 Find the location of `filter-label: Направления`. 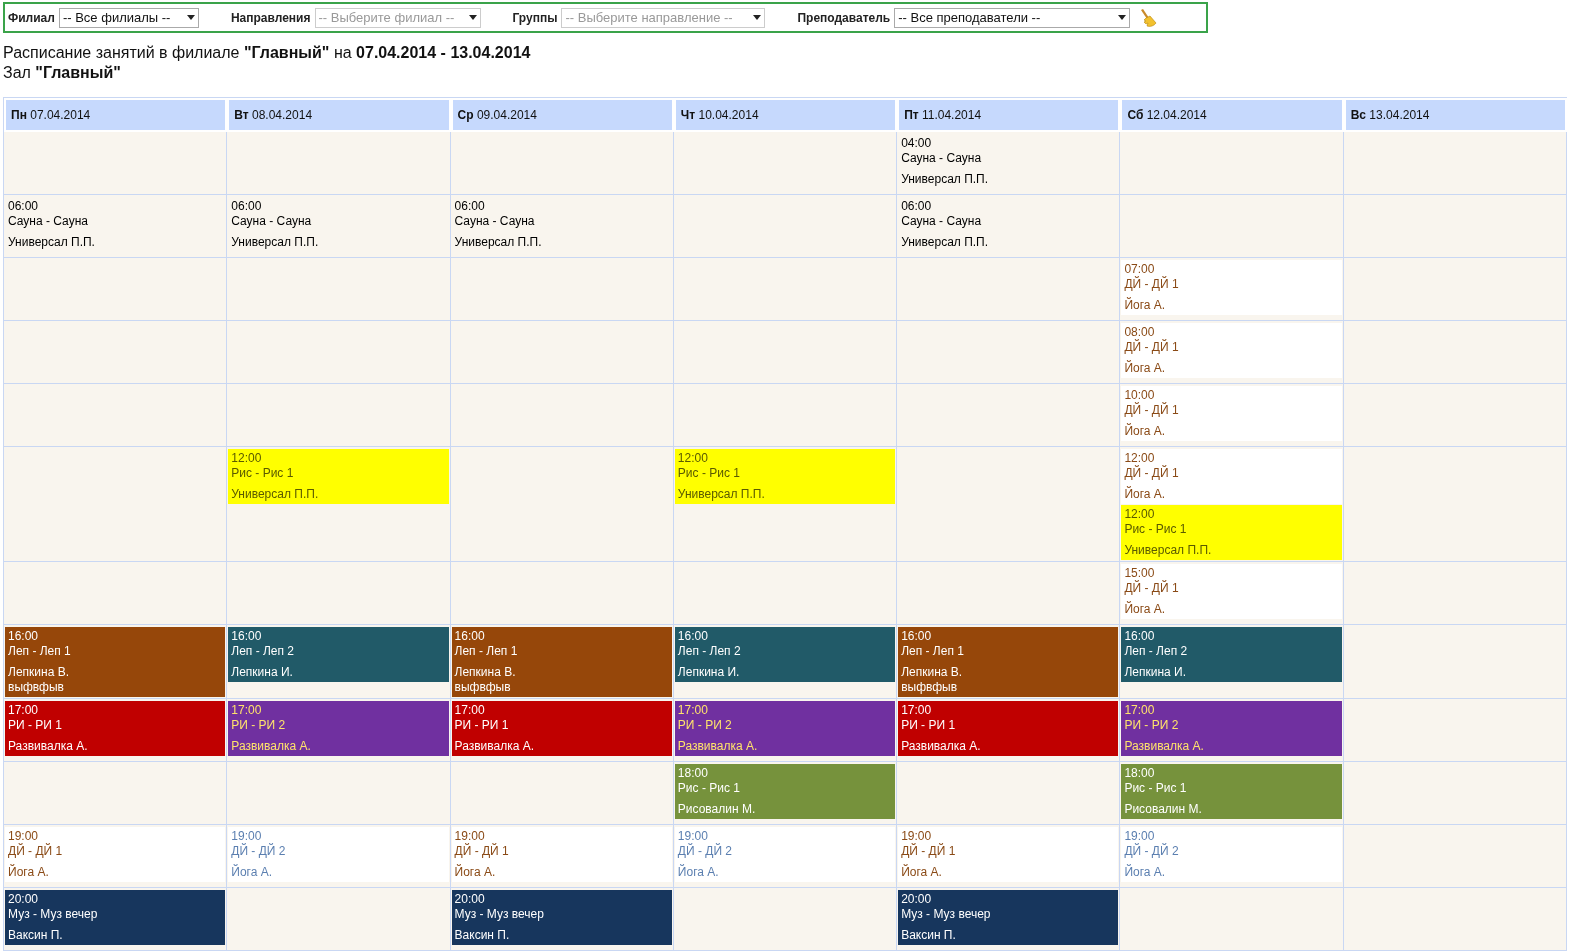

filter-label: Направления is located at coordinates (270, 17).